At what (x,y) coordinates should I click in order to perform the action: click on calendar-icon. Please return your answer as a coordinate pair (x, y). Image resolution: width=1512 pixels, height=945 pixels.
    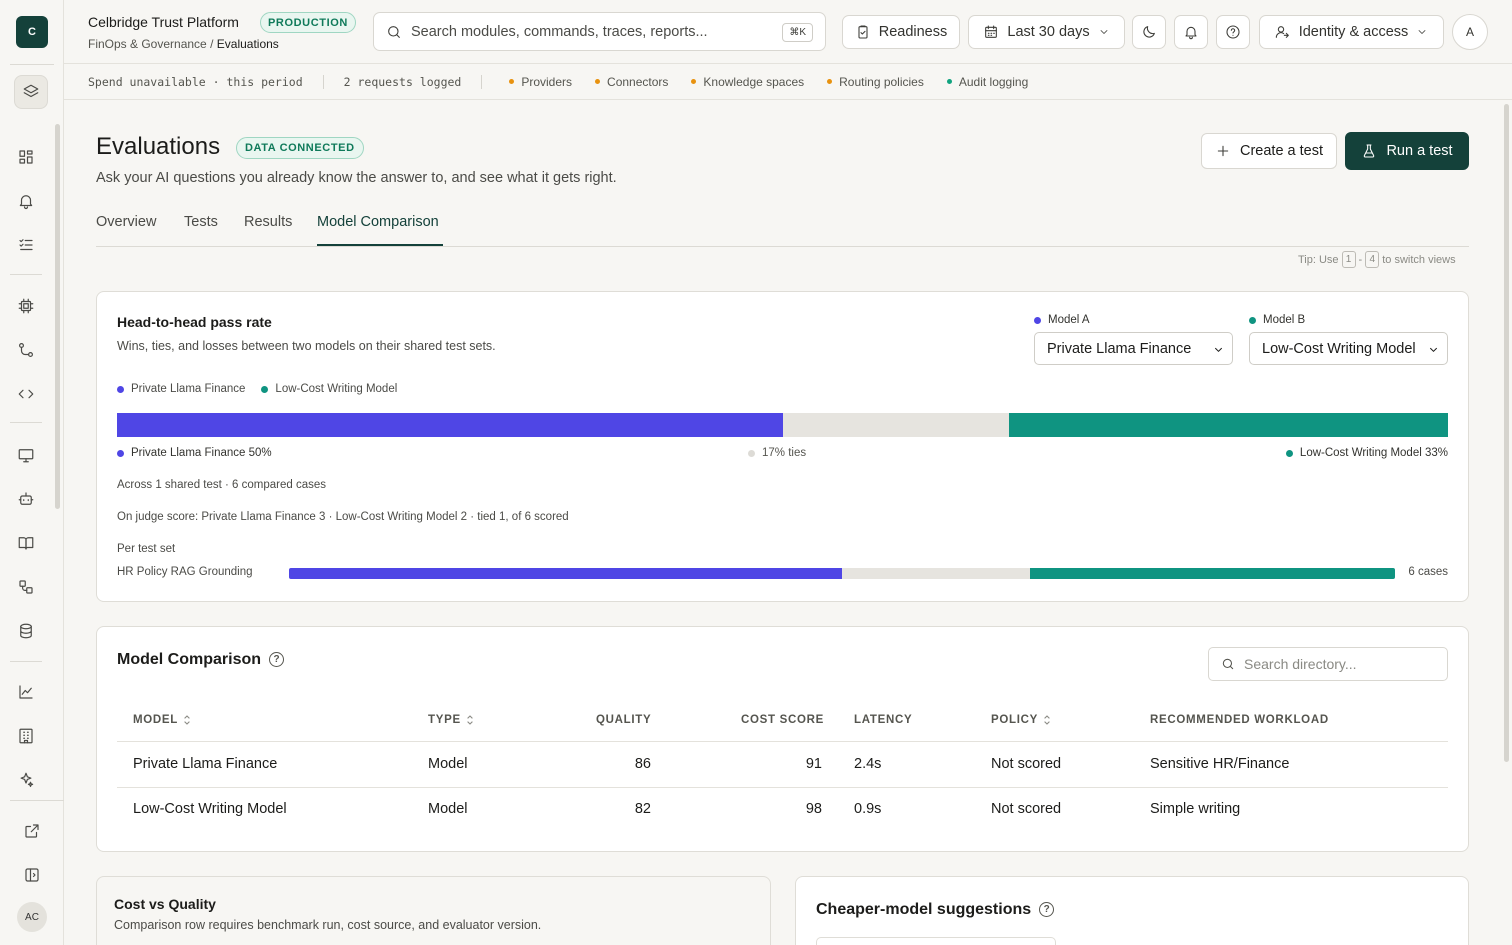
    Looking at the image, I should click on (991, 31).